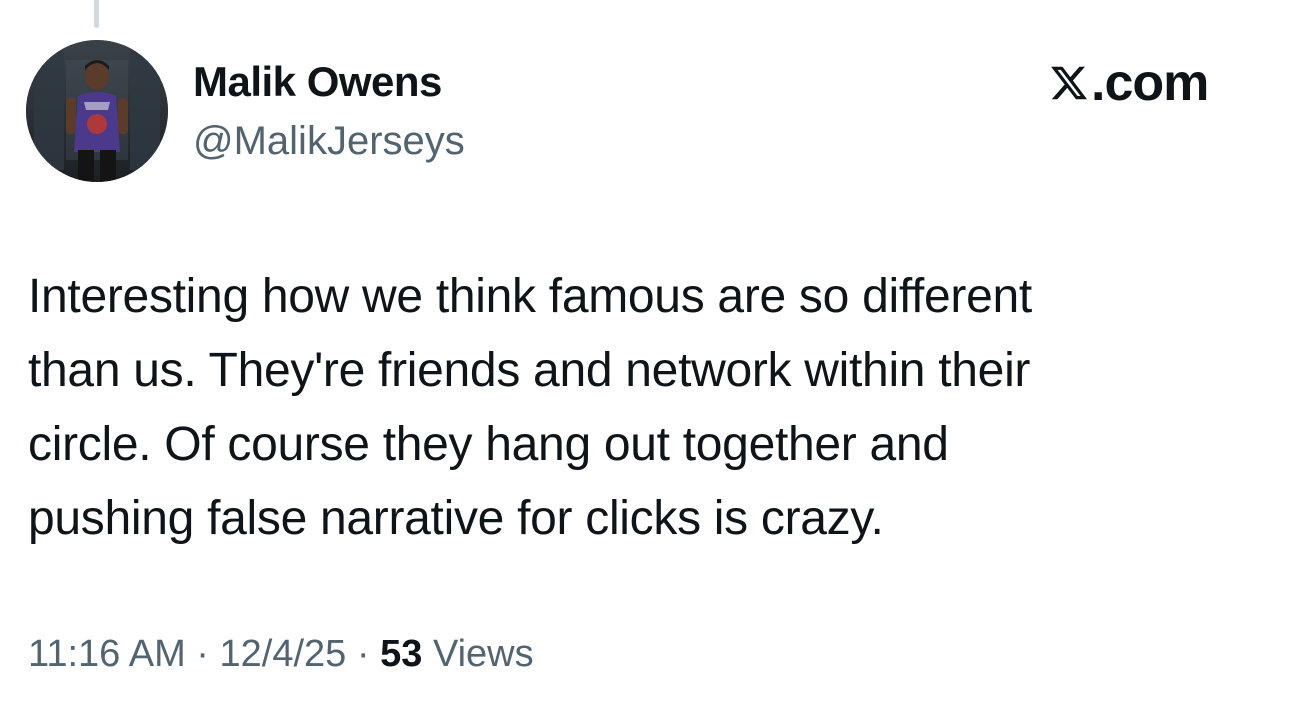 This screenshot has height=710, width=1289. What do you see at coordinates (317, 82) in the screenshot?
I see `author-display-name: Malik Owens` at bounding box center [317, 82].